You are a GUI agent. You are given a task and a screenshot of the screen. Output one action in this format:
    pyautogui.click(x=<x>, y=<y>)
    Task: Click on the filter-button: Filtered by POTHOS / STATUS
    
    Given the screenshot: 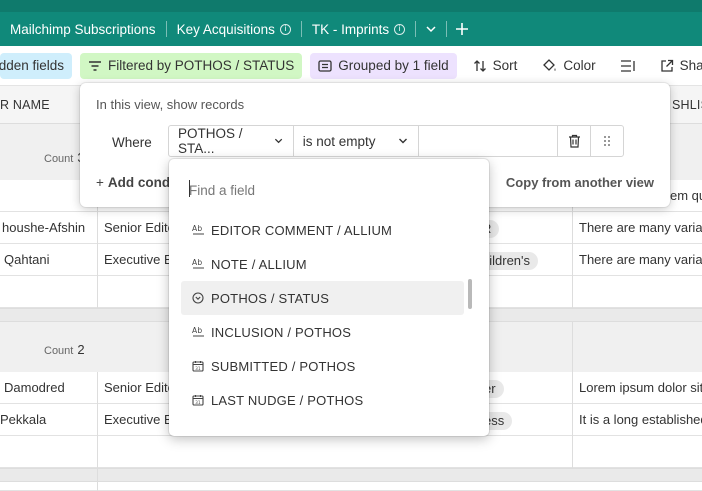 What is the action you would take?
    pyautogui.click(x=191, y=65)
    